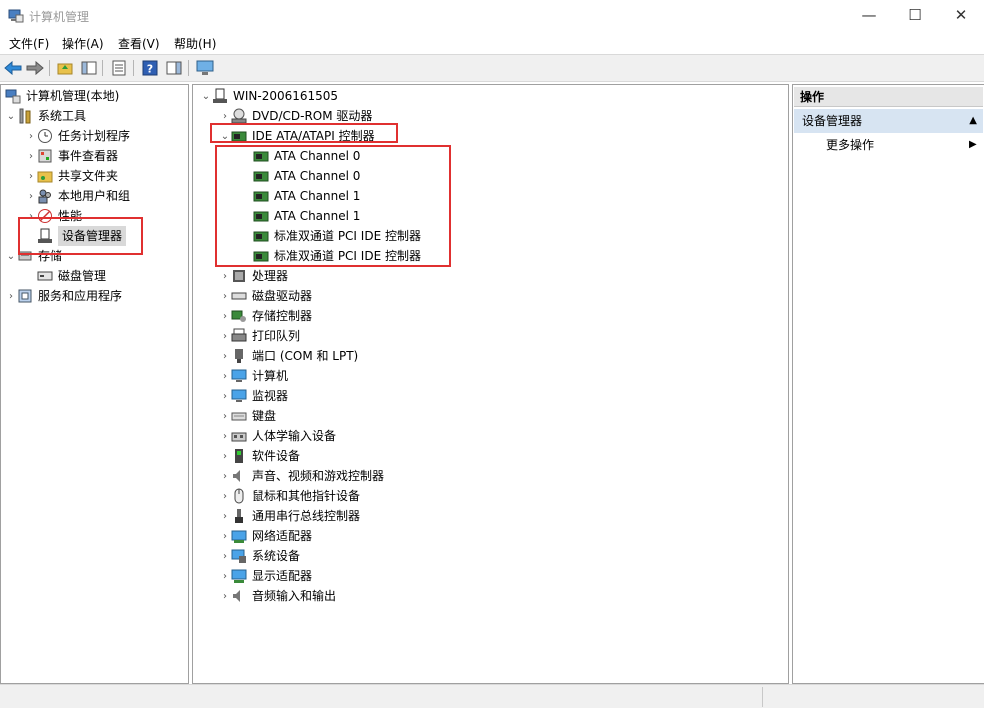 The height and width of the screenshot is (708, 984). What do you see at coordinates (205, 68) in the screenshot?
I see `monitor-icon` at bounding box center [205, 68].